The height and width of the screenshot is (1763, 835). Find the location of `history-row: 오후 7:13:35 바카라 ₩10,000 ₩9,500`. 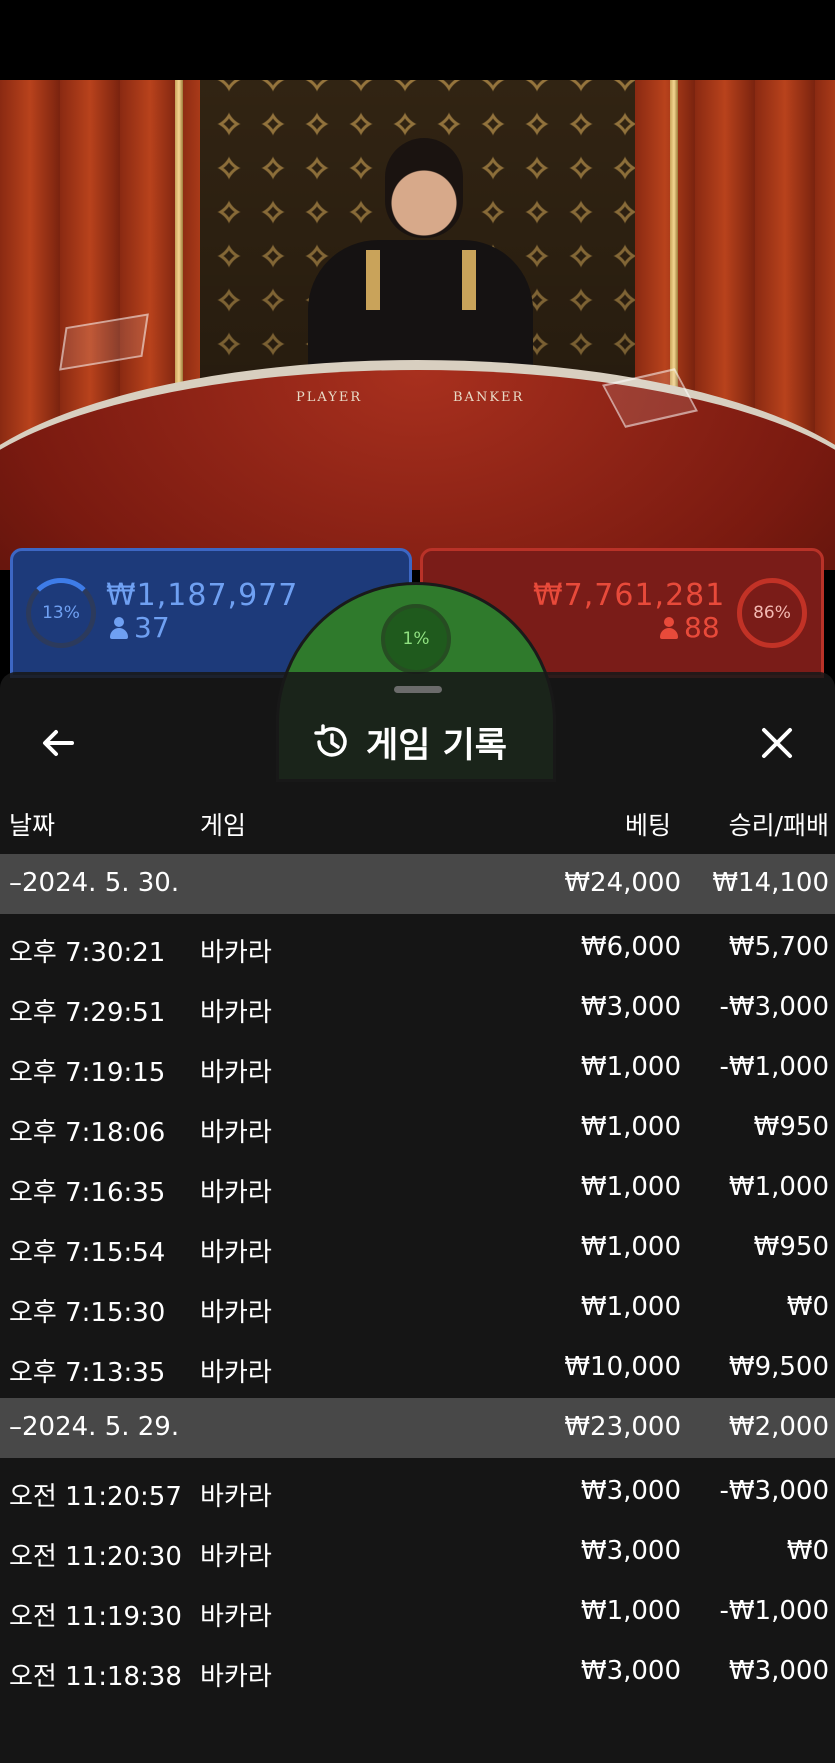

history-row: 오후 7:13:35 바카라 ₩10,000 ₩9,500 is located at coordinates (417, 1368).